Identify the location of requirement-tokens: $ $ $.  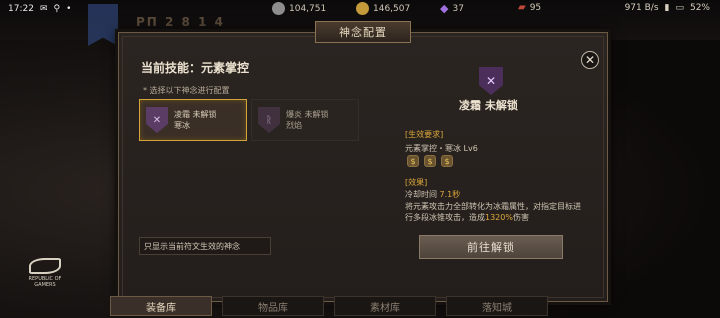
(430, 161).